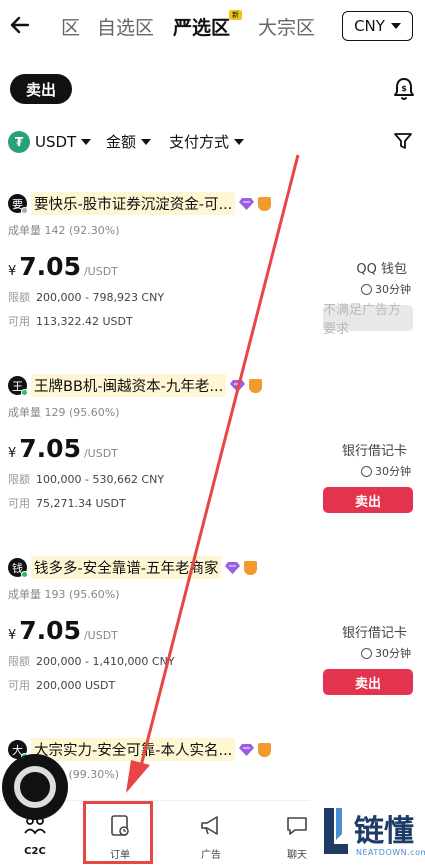  I want to click on watermark: 链懂 NEATDOWN.com, so click(367, 831).